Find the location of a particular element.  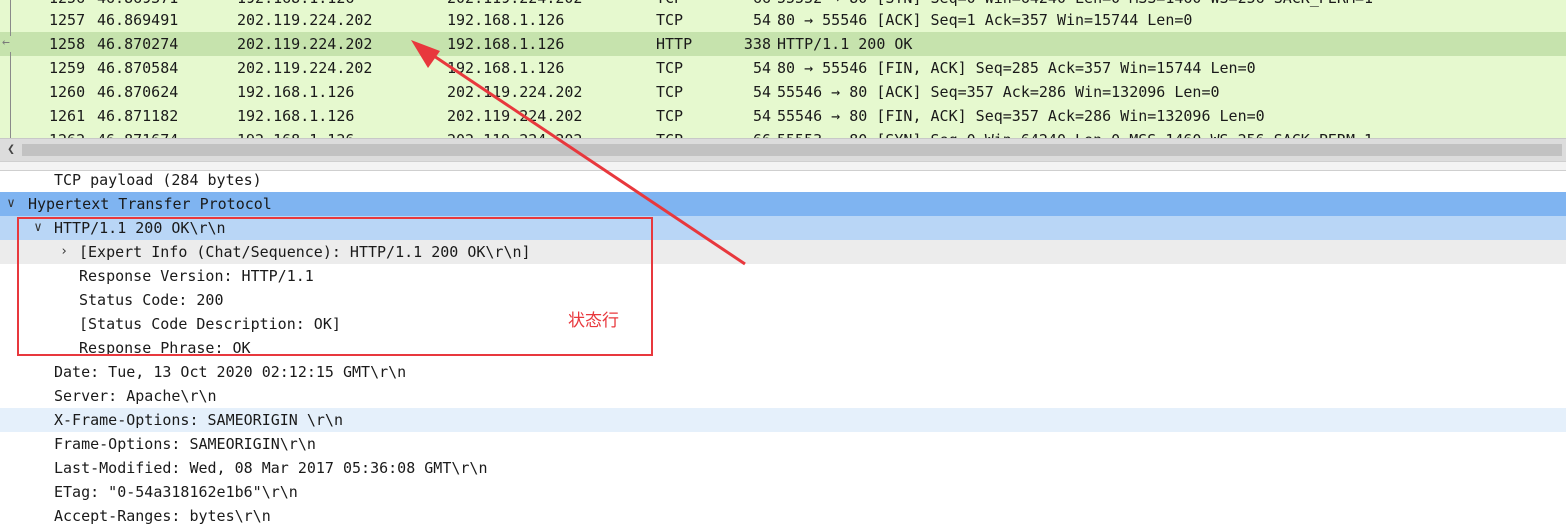

annotation-arrow is located at coordinates (578, 153).